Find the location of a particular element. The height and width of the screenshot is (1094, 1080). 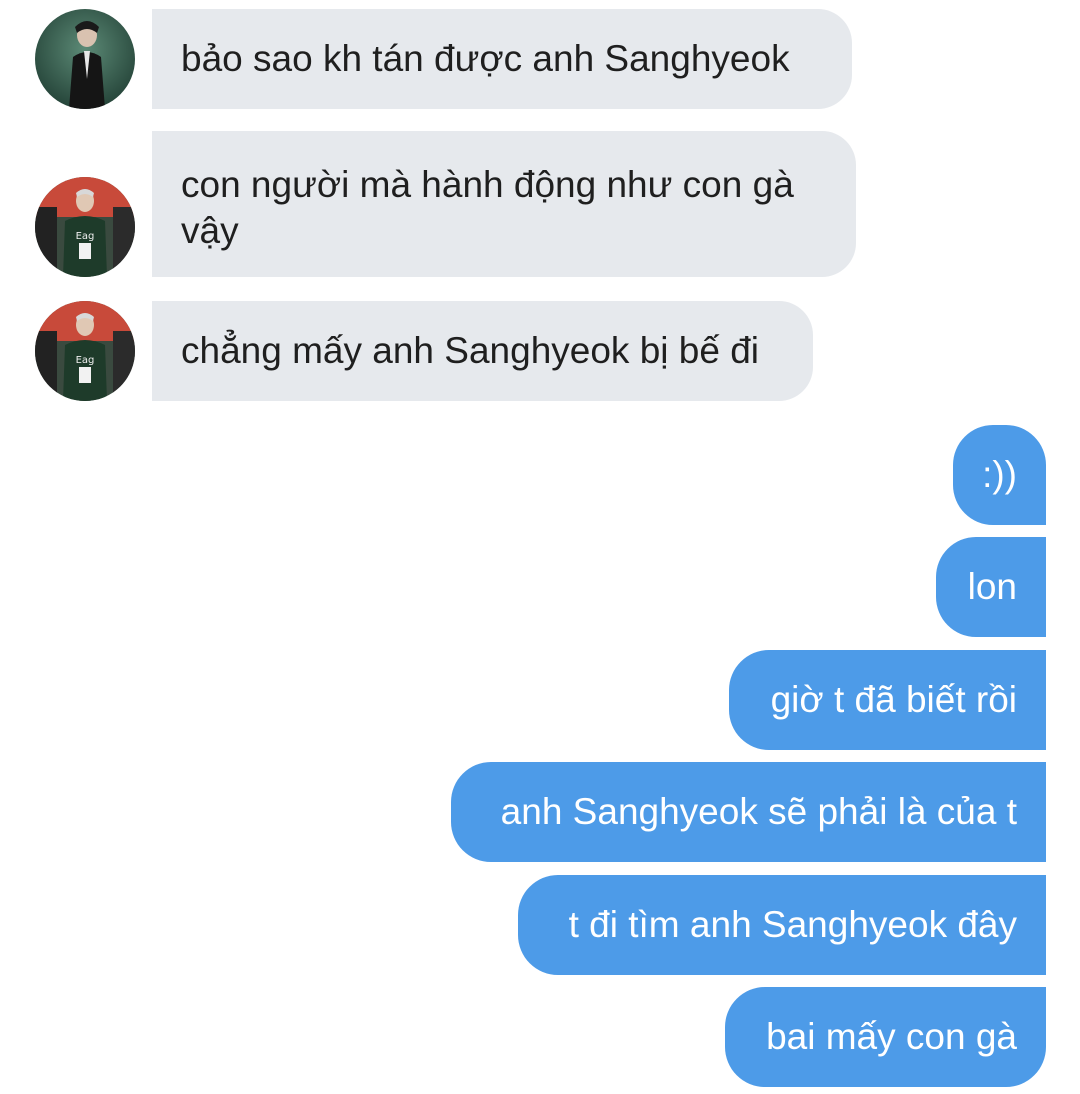

outgoing-message: bai mấy con gà is located at coordinates (885, 1037).